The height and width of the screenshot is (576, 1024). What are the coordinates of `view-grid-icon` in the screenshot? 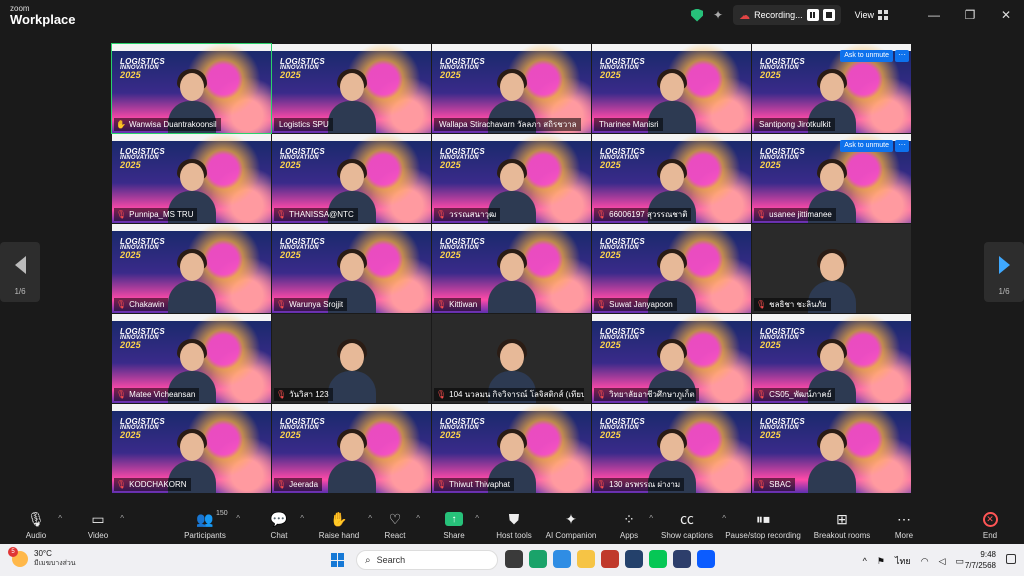 It's located at (883, 15).